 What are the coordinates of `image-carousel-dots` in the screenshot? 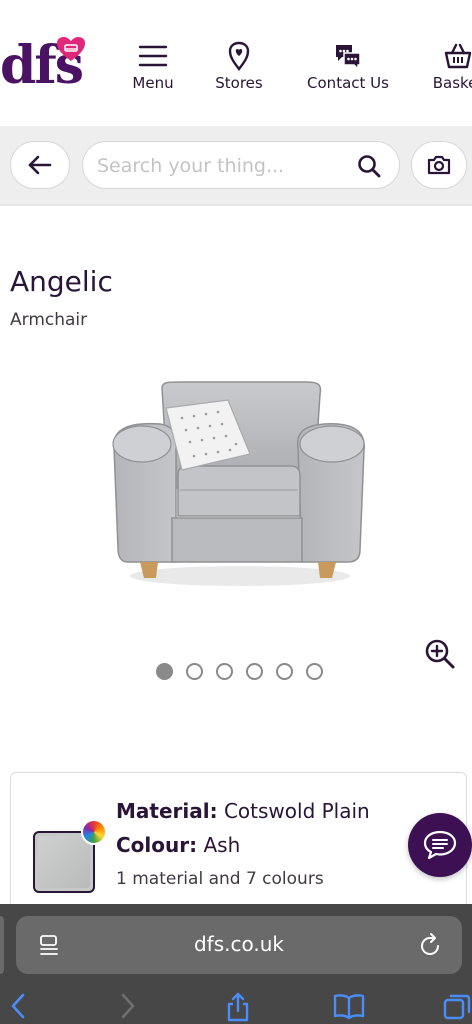 It's located at (239, 671).